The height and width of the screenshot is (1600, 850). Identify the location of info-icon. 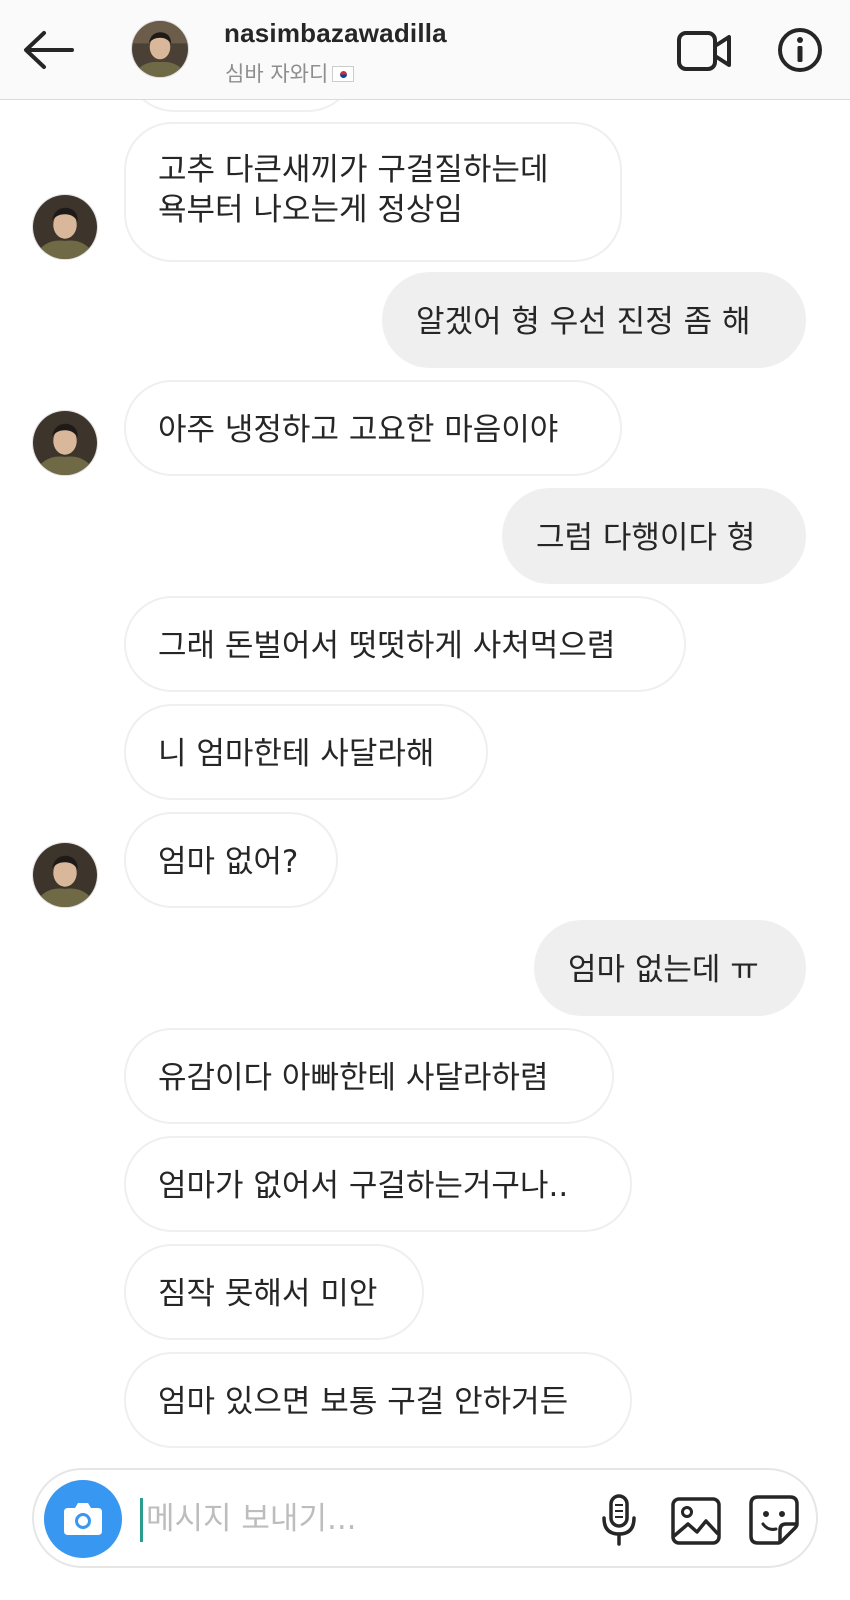
(800, 50).